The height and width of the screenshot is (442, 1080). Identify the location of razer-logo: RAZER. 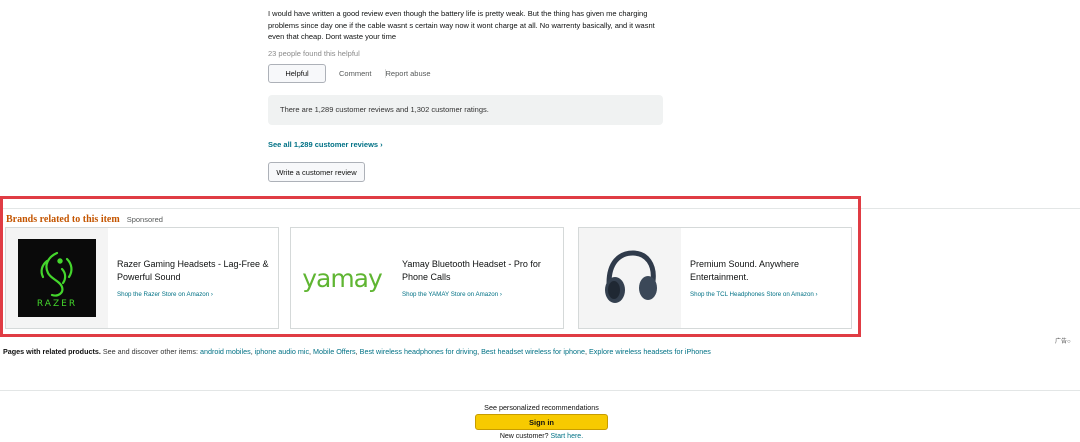
(57, 278).